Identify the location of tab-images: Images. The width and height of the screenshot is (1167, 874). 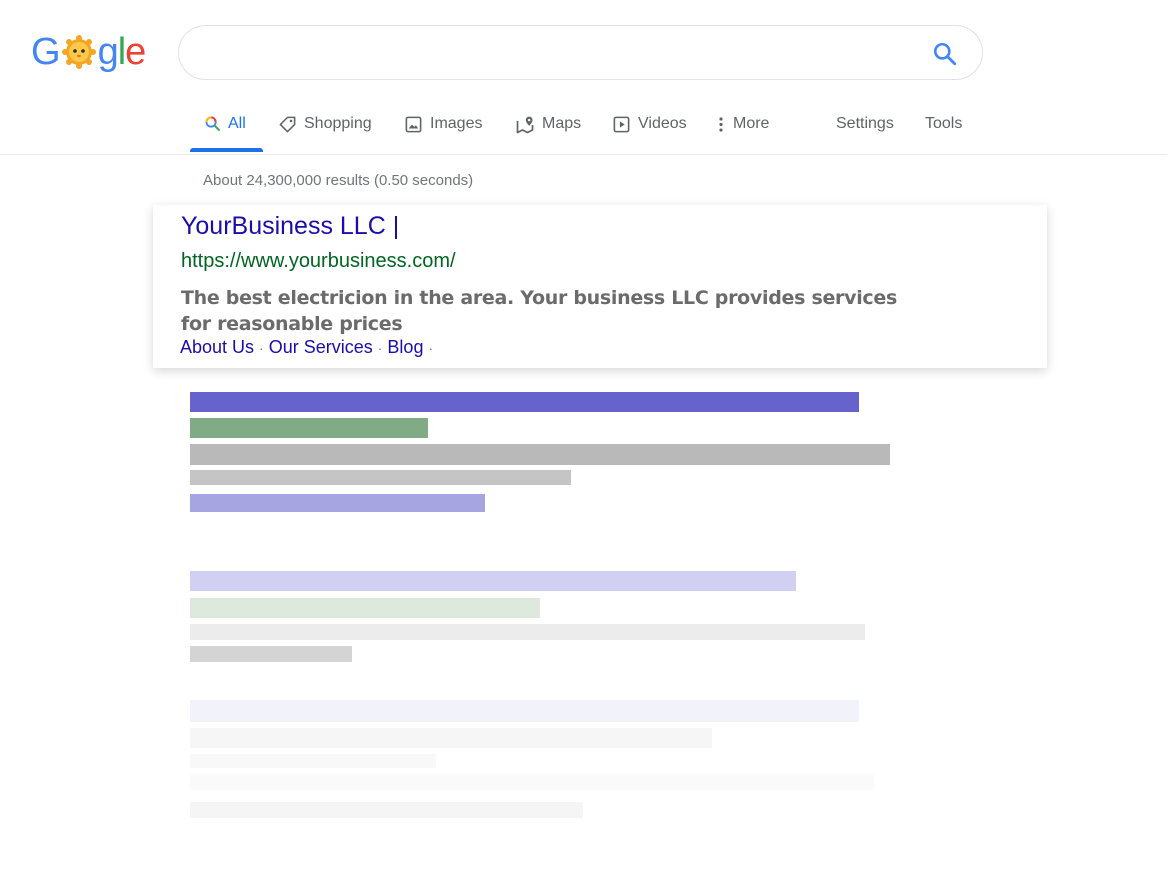
(443, 130).